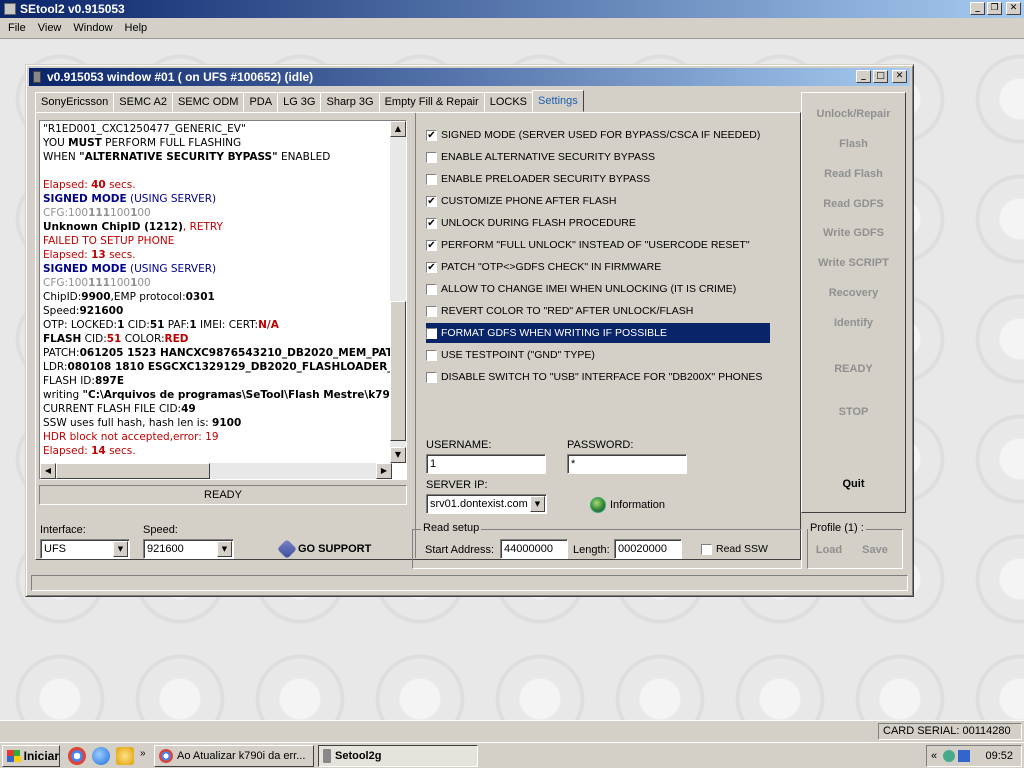  I want to click on log-segment: N/A, so click(268, 325).